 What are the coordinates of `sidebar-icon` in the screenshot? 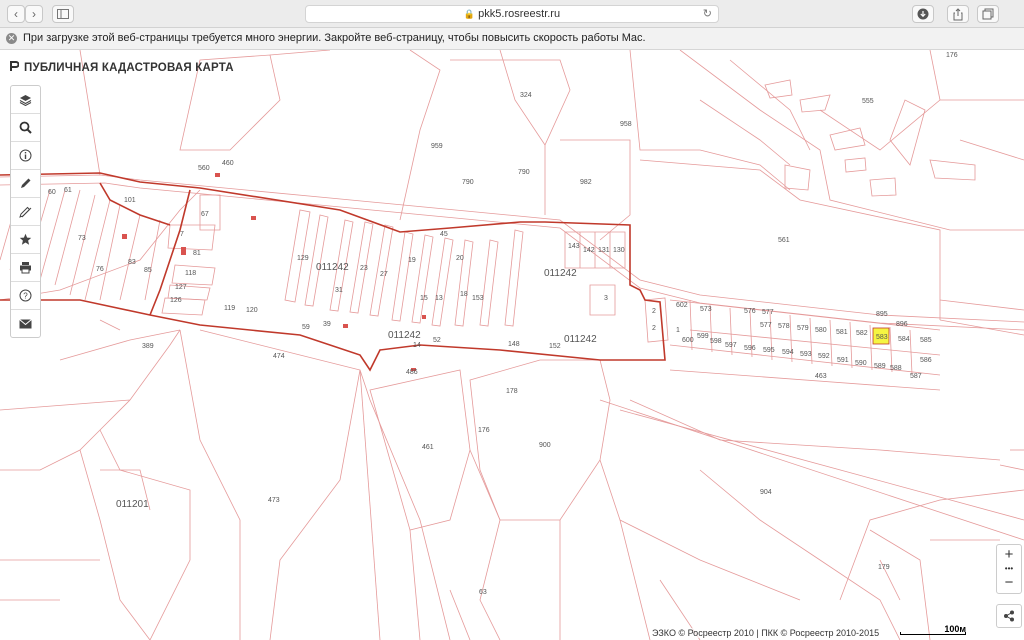 It's located at (63, 14).